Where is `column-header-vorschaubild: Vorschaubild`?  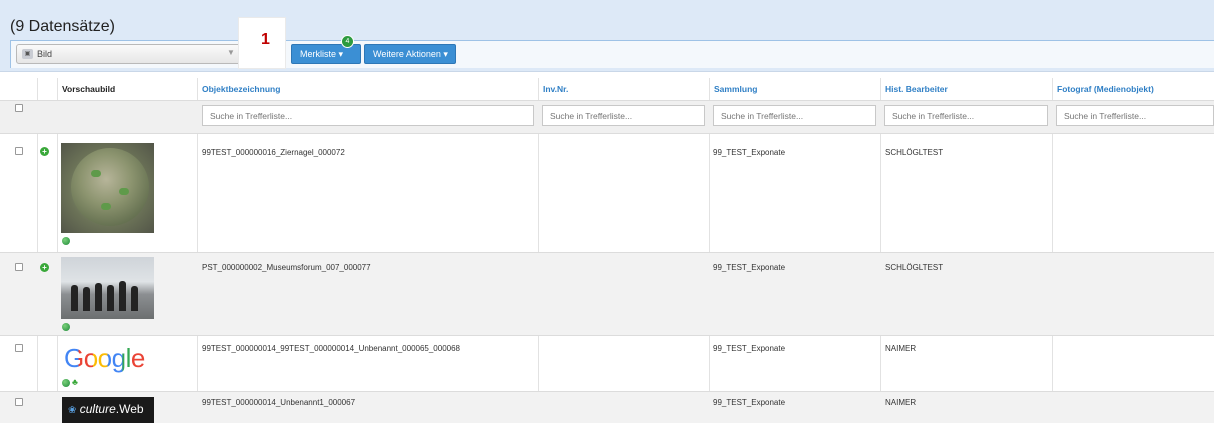
column-header-vorschaubild: Vorschaubild is located at coordinates (89, 89).